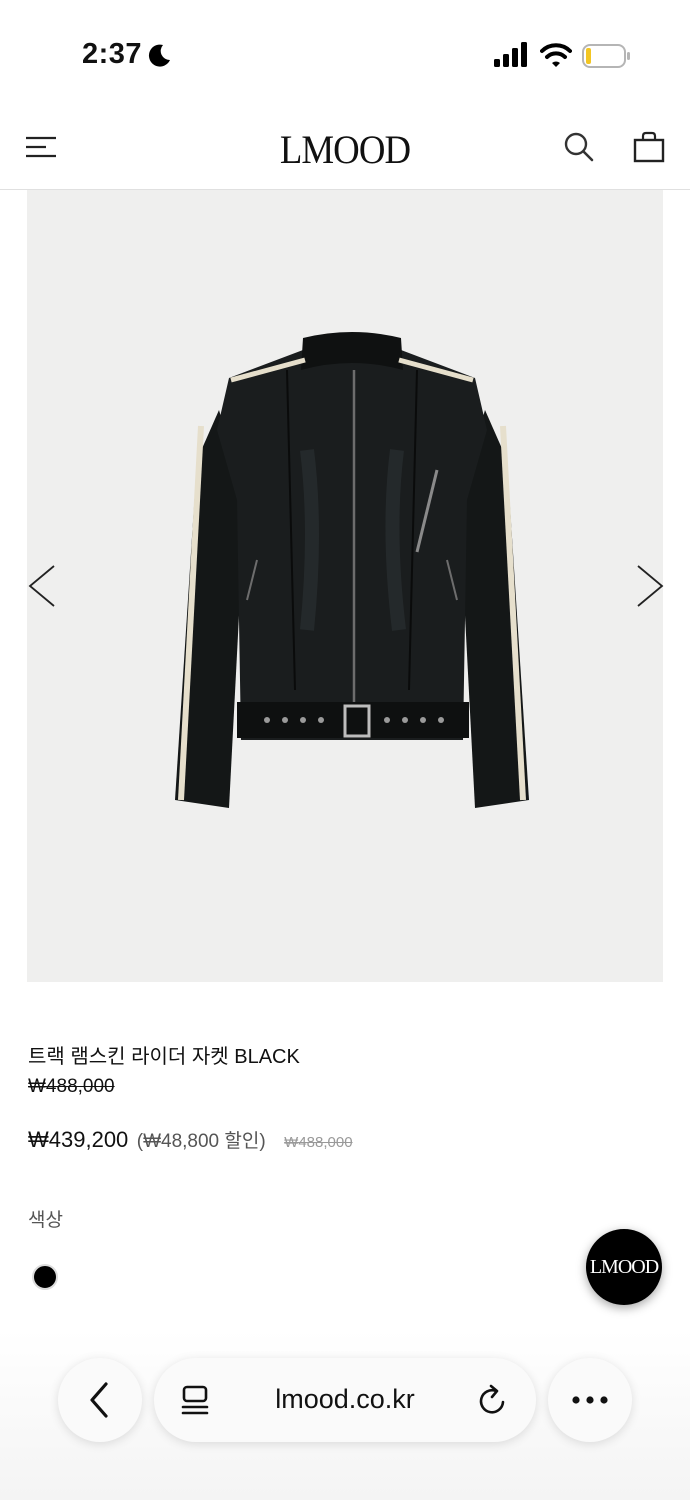 The width and height of the screenshot is (690, 1500). What do you see at coordinates (345, 54) in the screenshot?
I see `status-bar: 2:37` at bounding box center [345, 54].